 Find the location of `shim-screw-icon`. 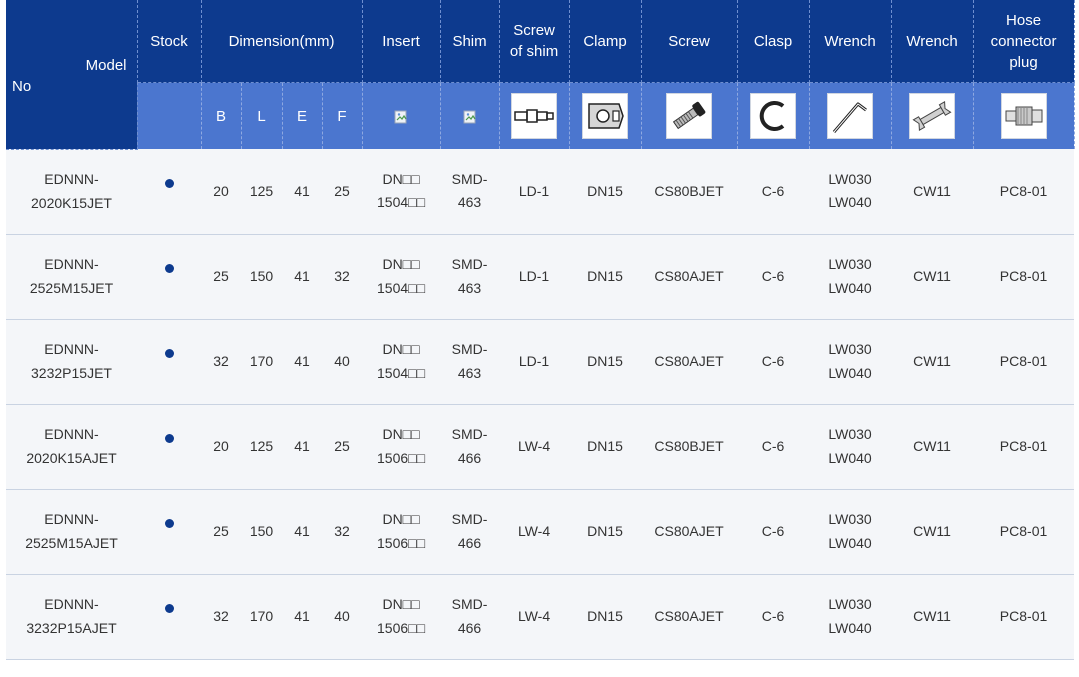

shim-screw-icon is located at coordinates (534, 116).